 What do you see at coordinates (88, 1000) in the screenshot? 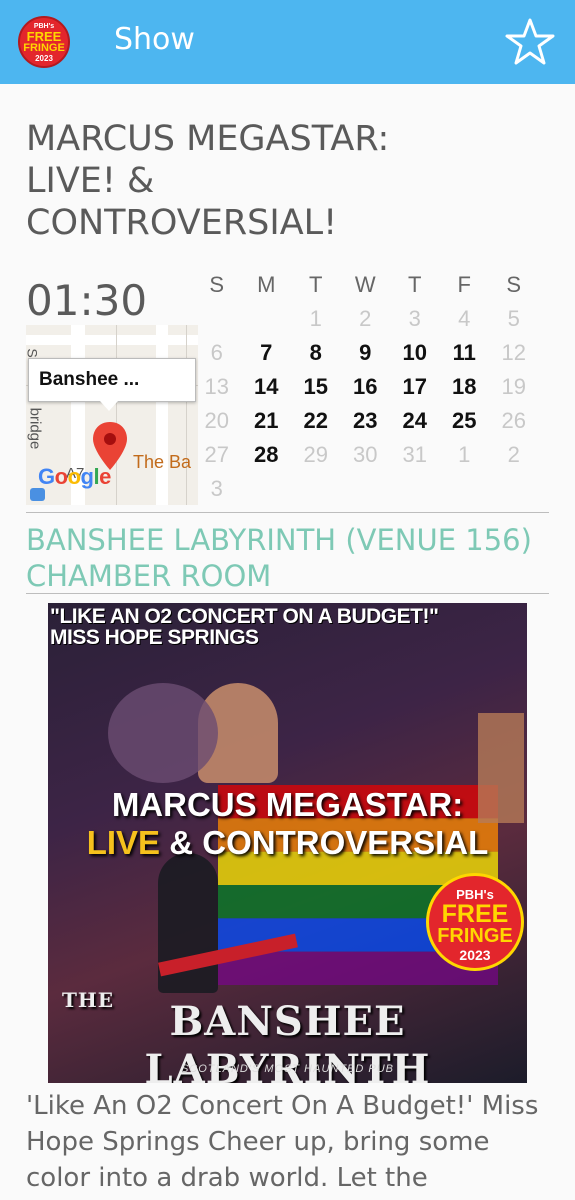
I see `poster-venue-the: THE` at bounding box center [88, 1000].